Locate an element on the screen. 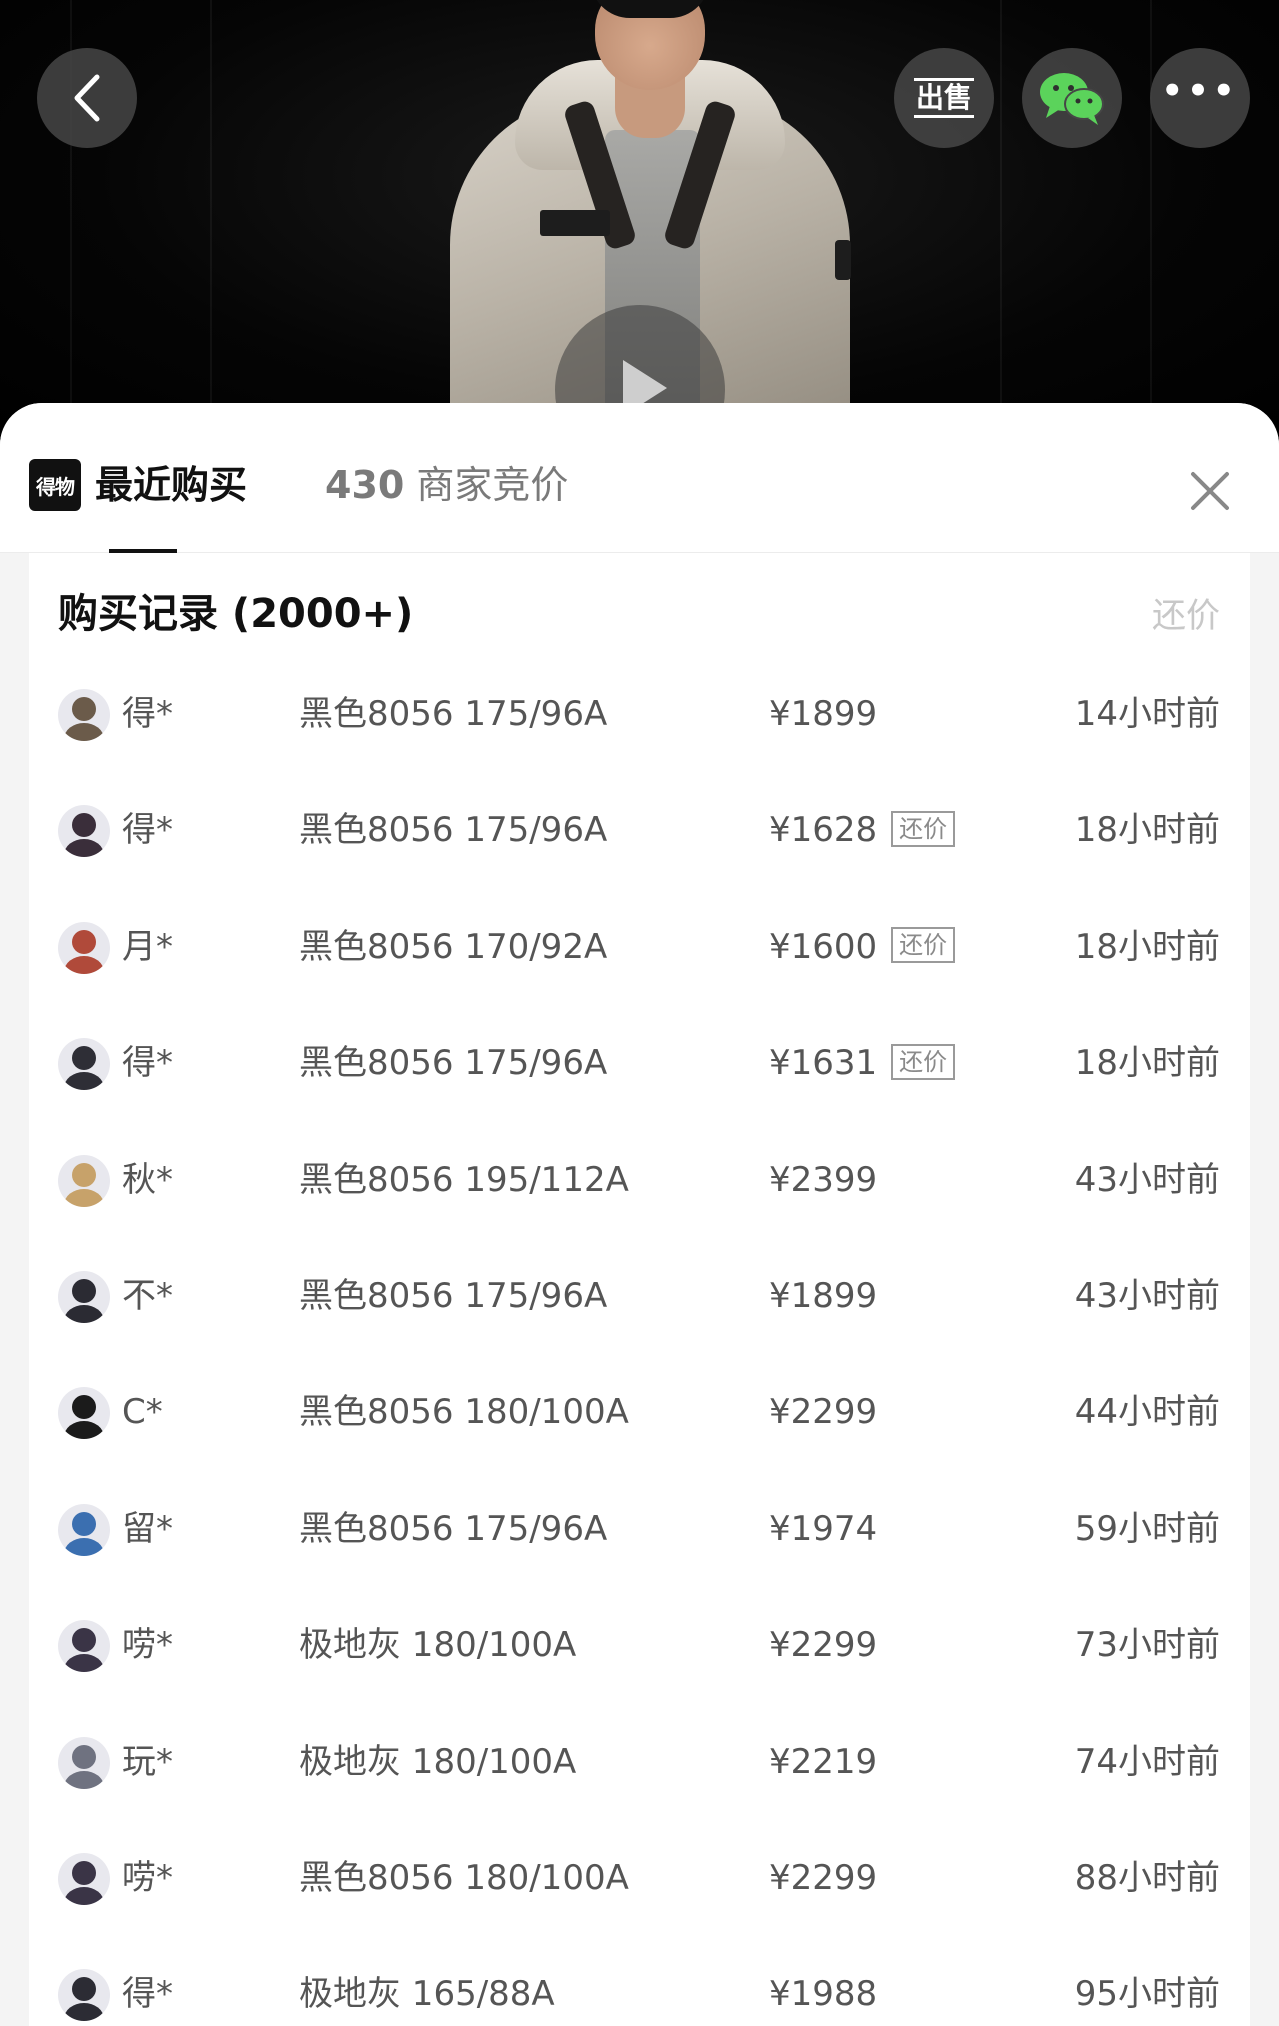 This screenshot has width=1279, height=2026. table-row: 唠* 黑色8056 180/100A ¥2299 88小时前 is located at coordinates (639, 1880).